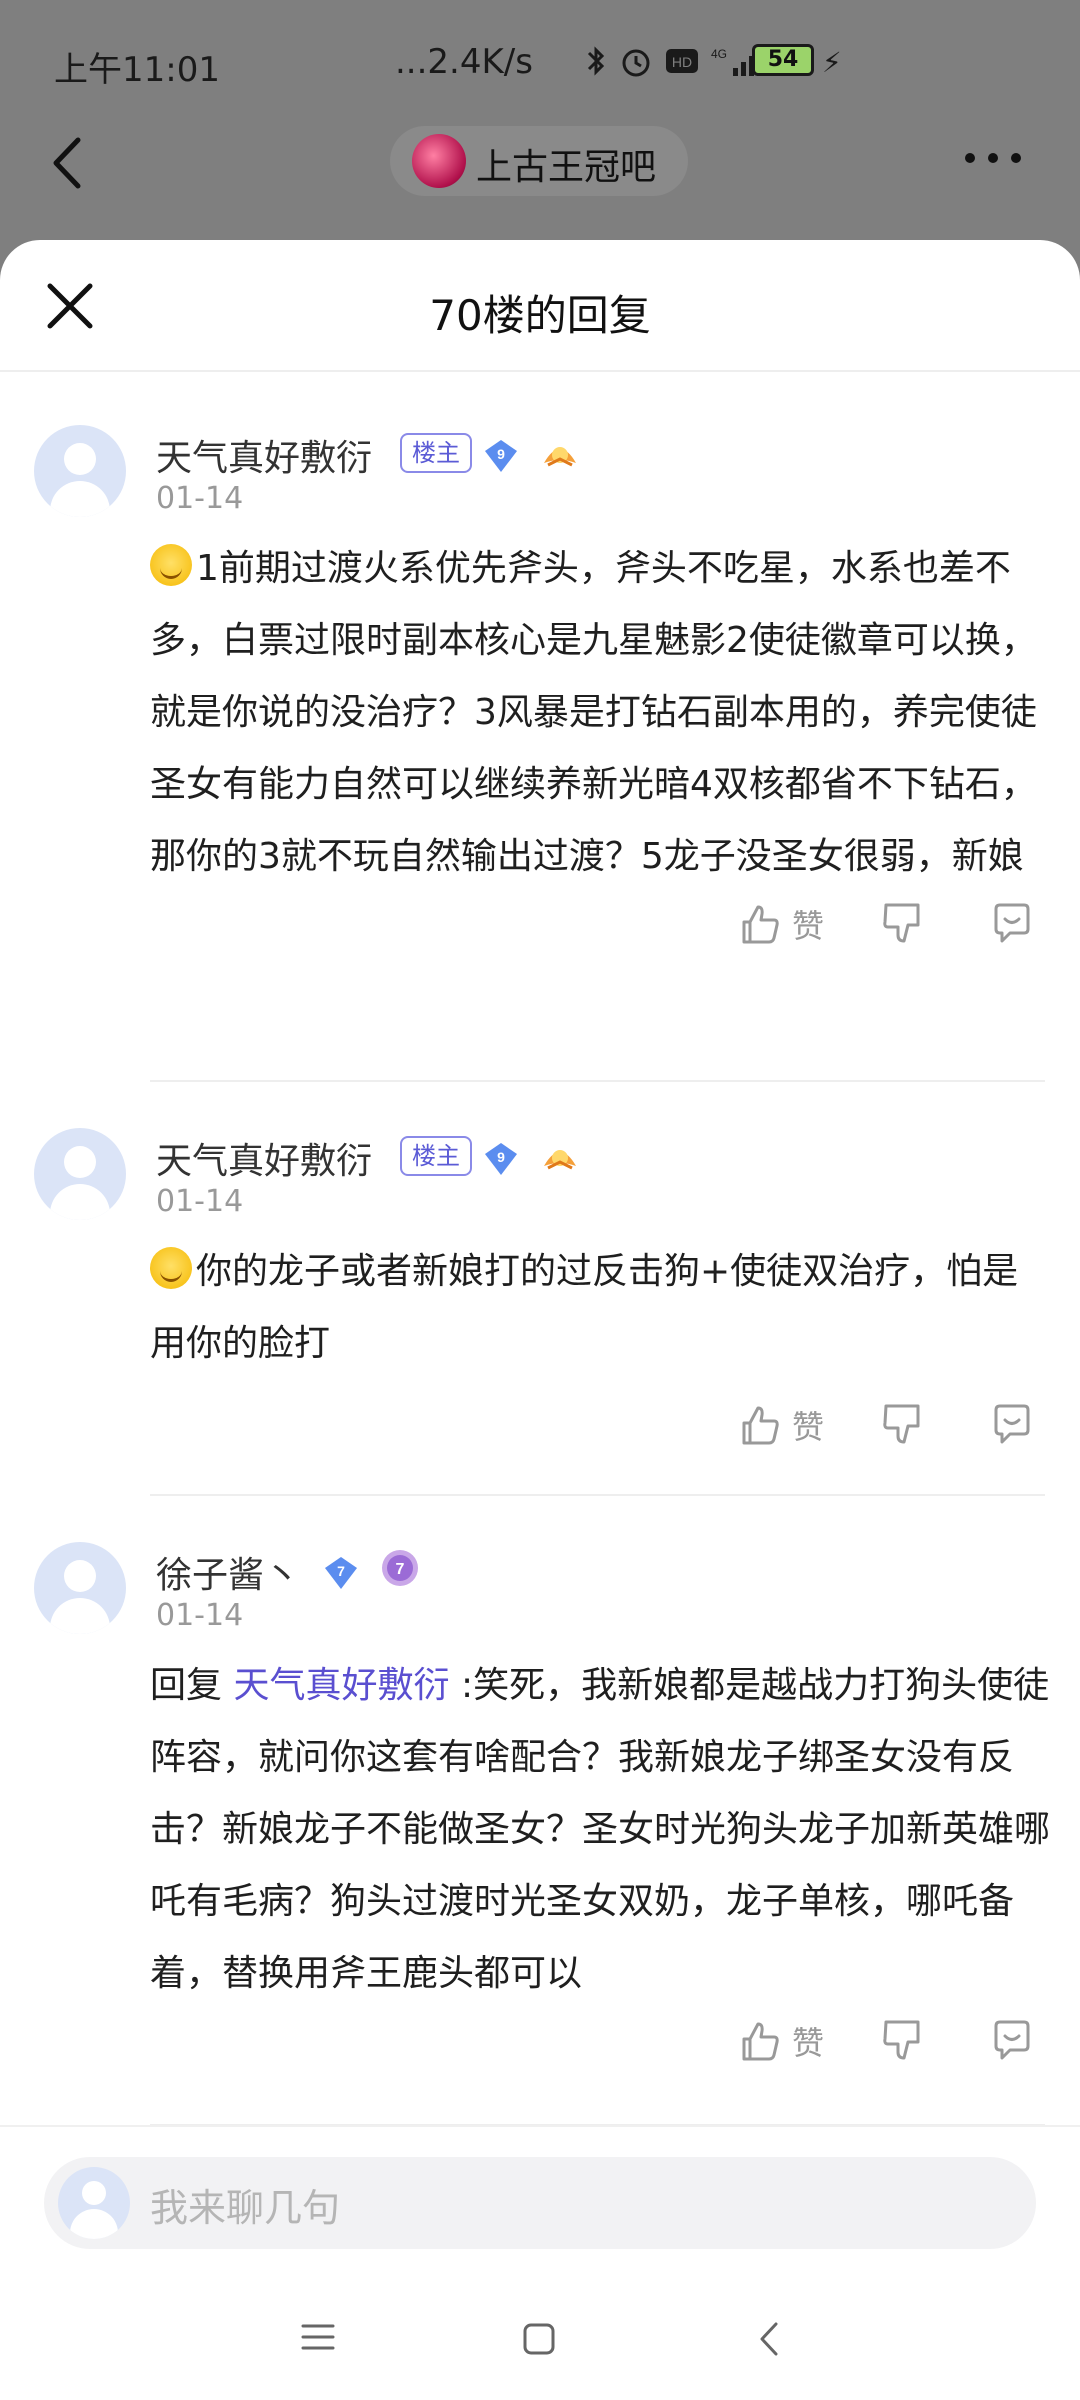 The height and width of the screenshot is (2400, 1080). Describe the element at coordinates (719, 54) in the screenshot. I see `svg-text: 4G` at that location.